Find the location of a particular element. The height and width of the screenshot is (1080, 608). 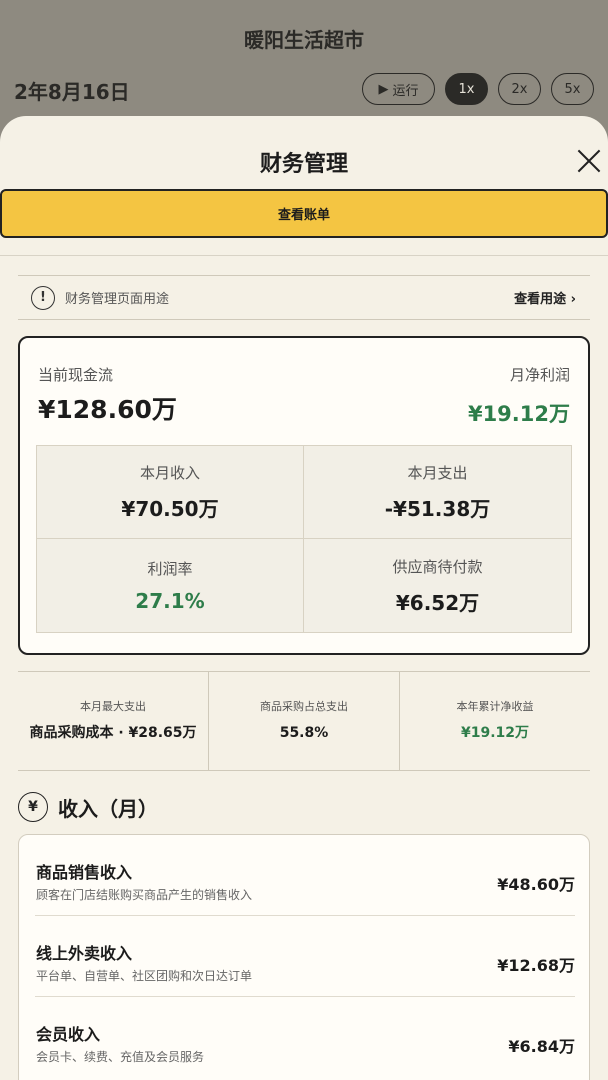

run-button: ▶ 运行 is located at coordinates (398, 89).